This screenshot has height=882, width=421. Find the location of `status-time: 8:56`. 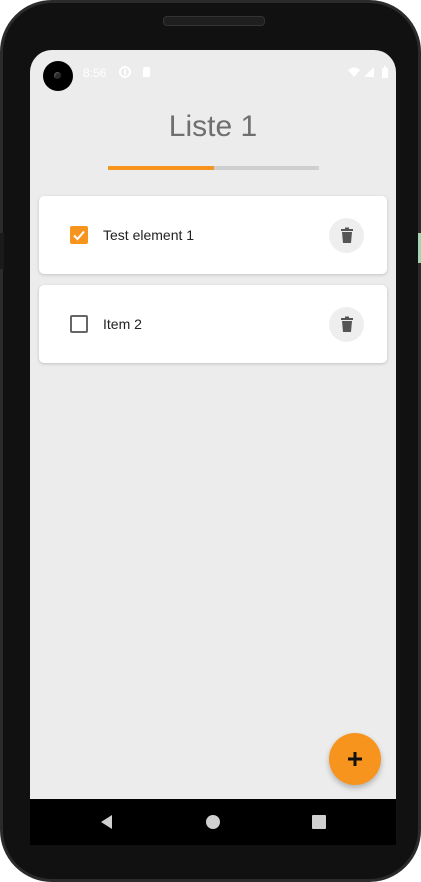

status-time: 8:56 is located at coordinates (95, 73).